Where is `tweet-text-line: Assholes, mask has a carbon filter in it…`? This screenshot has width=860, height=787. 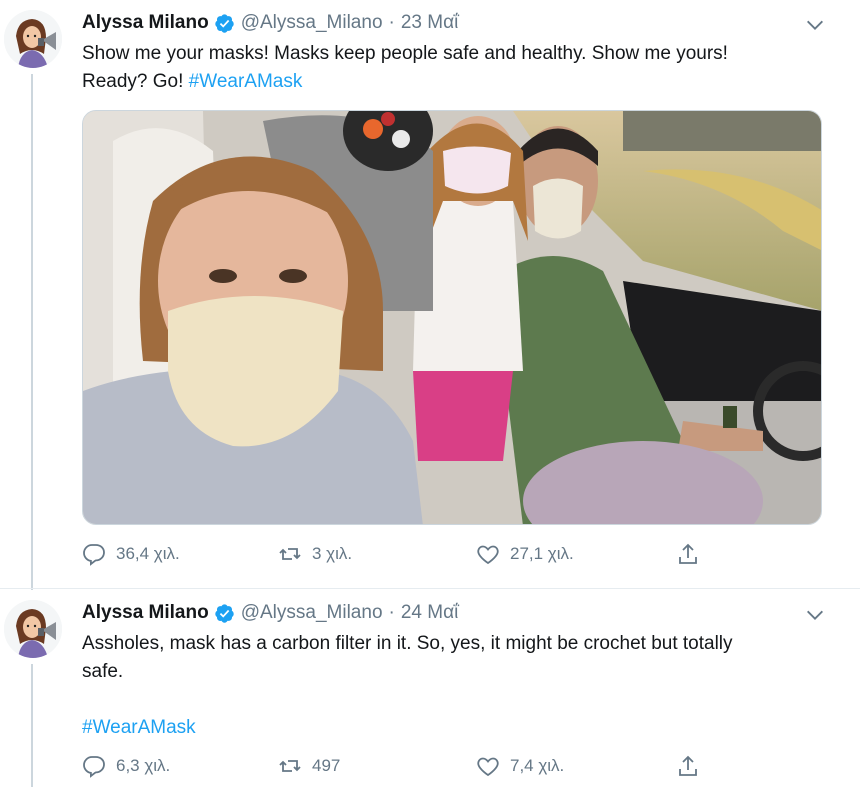
tweet-text-line: Assholes, mask has a carbon filter in it… is located at coordinates (407, 643).